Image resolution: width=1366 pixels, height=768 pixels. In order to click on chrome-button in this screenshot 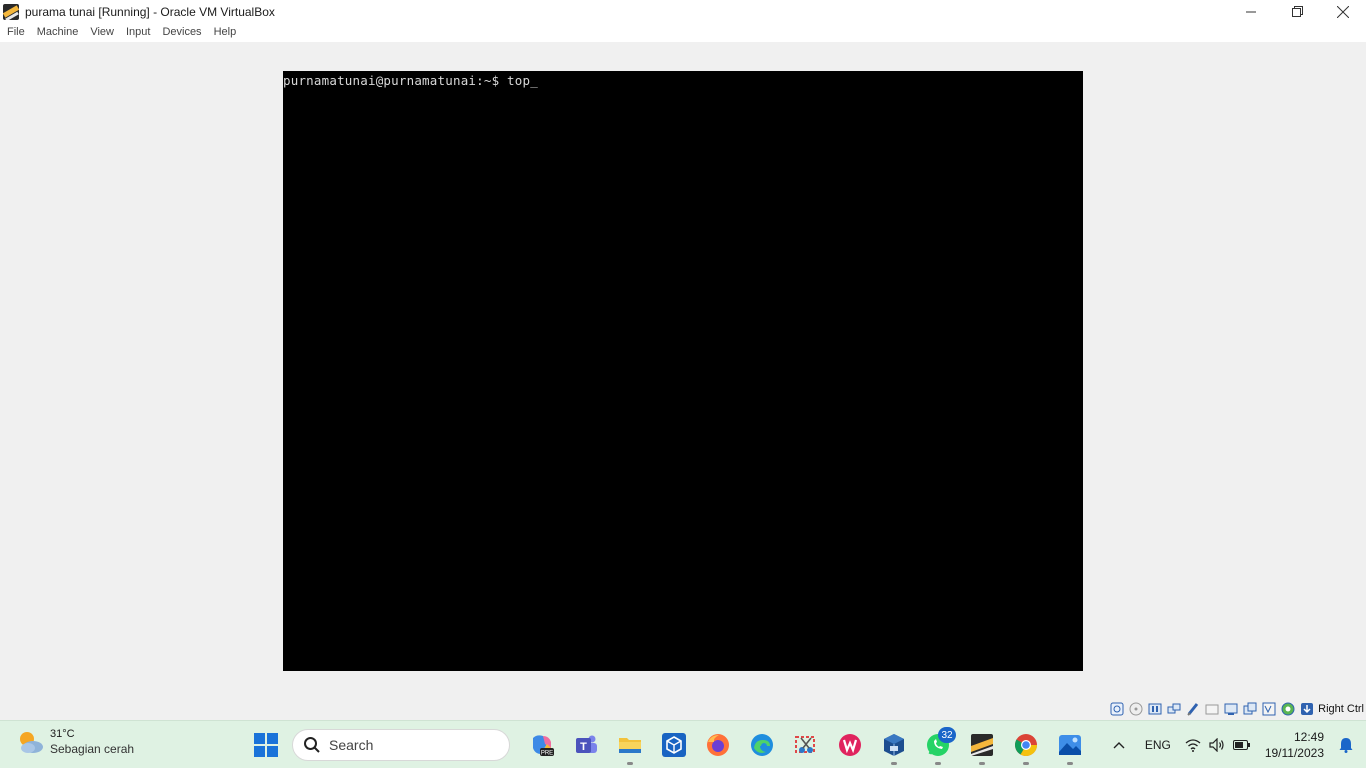, I will do `click(1026, 744)`.